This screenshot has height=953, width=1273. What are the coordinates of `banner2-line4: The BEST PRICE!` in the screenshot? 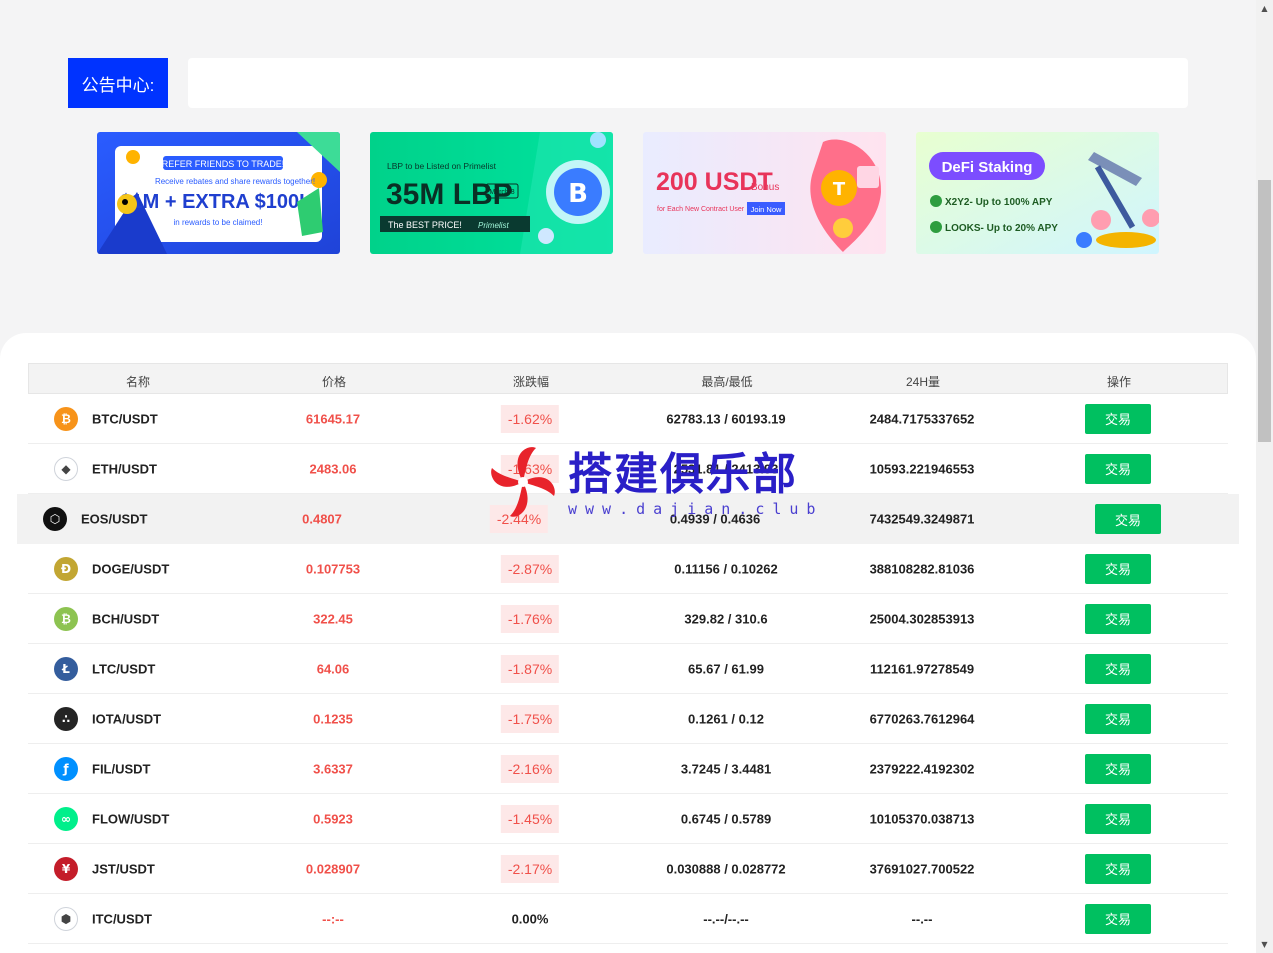 It's located at (425, 225).